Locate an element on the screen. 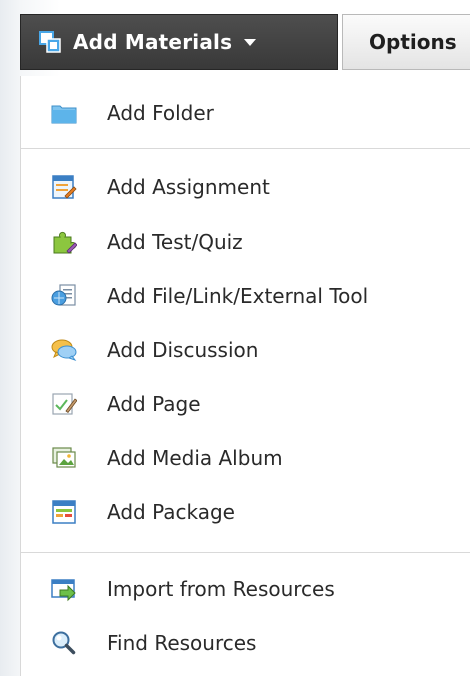 The width and height of the screenshot is (470, 676). menu-item-label: Add Assignment is located at coordinates (188, 187).